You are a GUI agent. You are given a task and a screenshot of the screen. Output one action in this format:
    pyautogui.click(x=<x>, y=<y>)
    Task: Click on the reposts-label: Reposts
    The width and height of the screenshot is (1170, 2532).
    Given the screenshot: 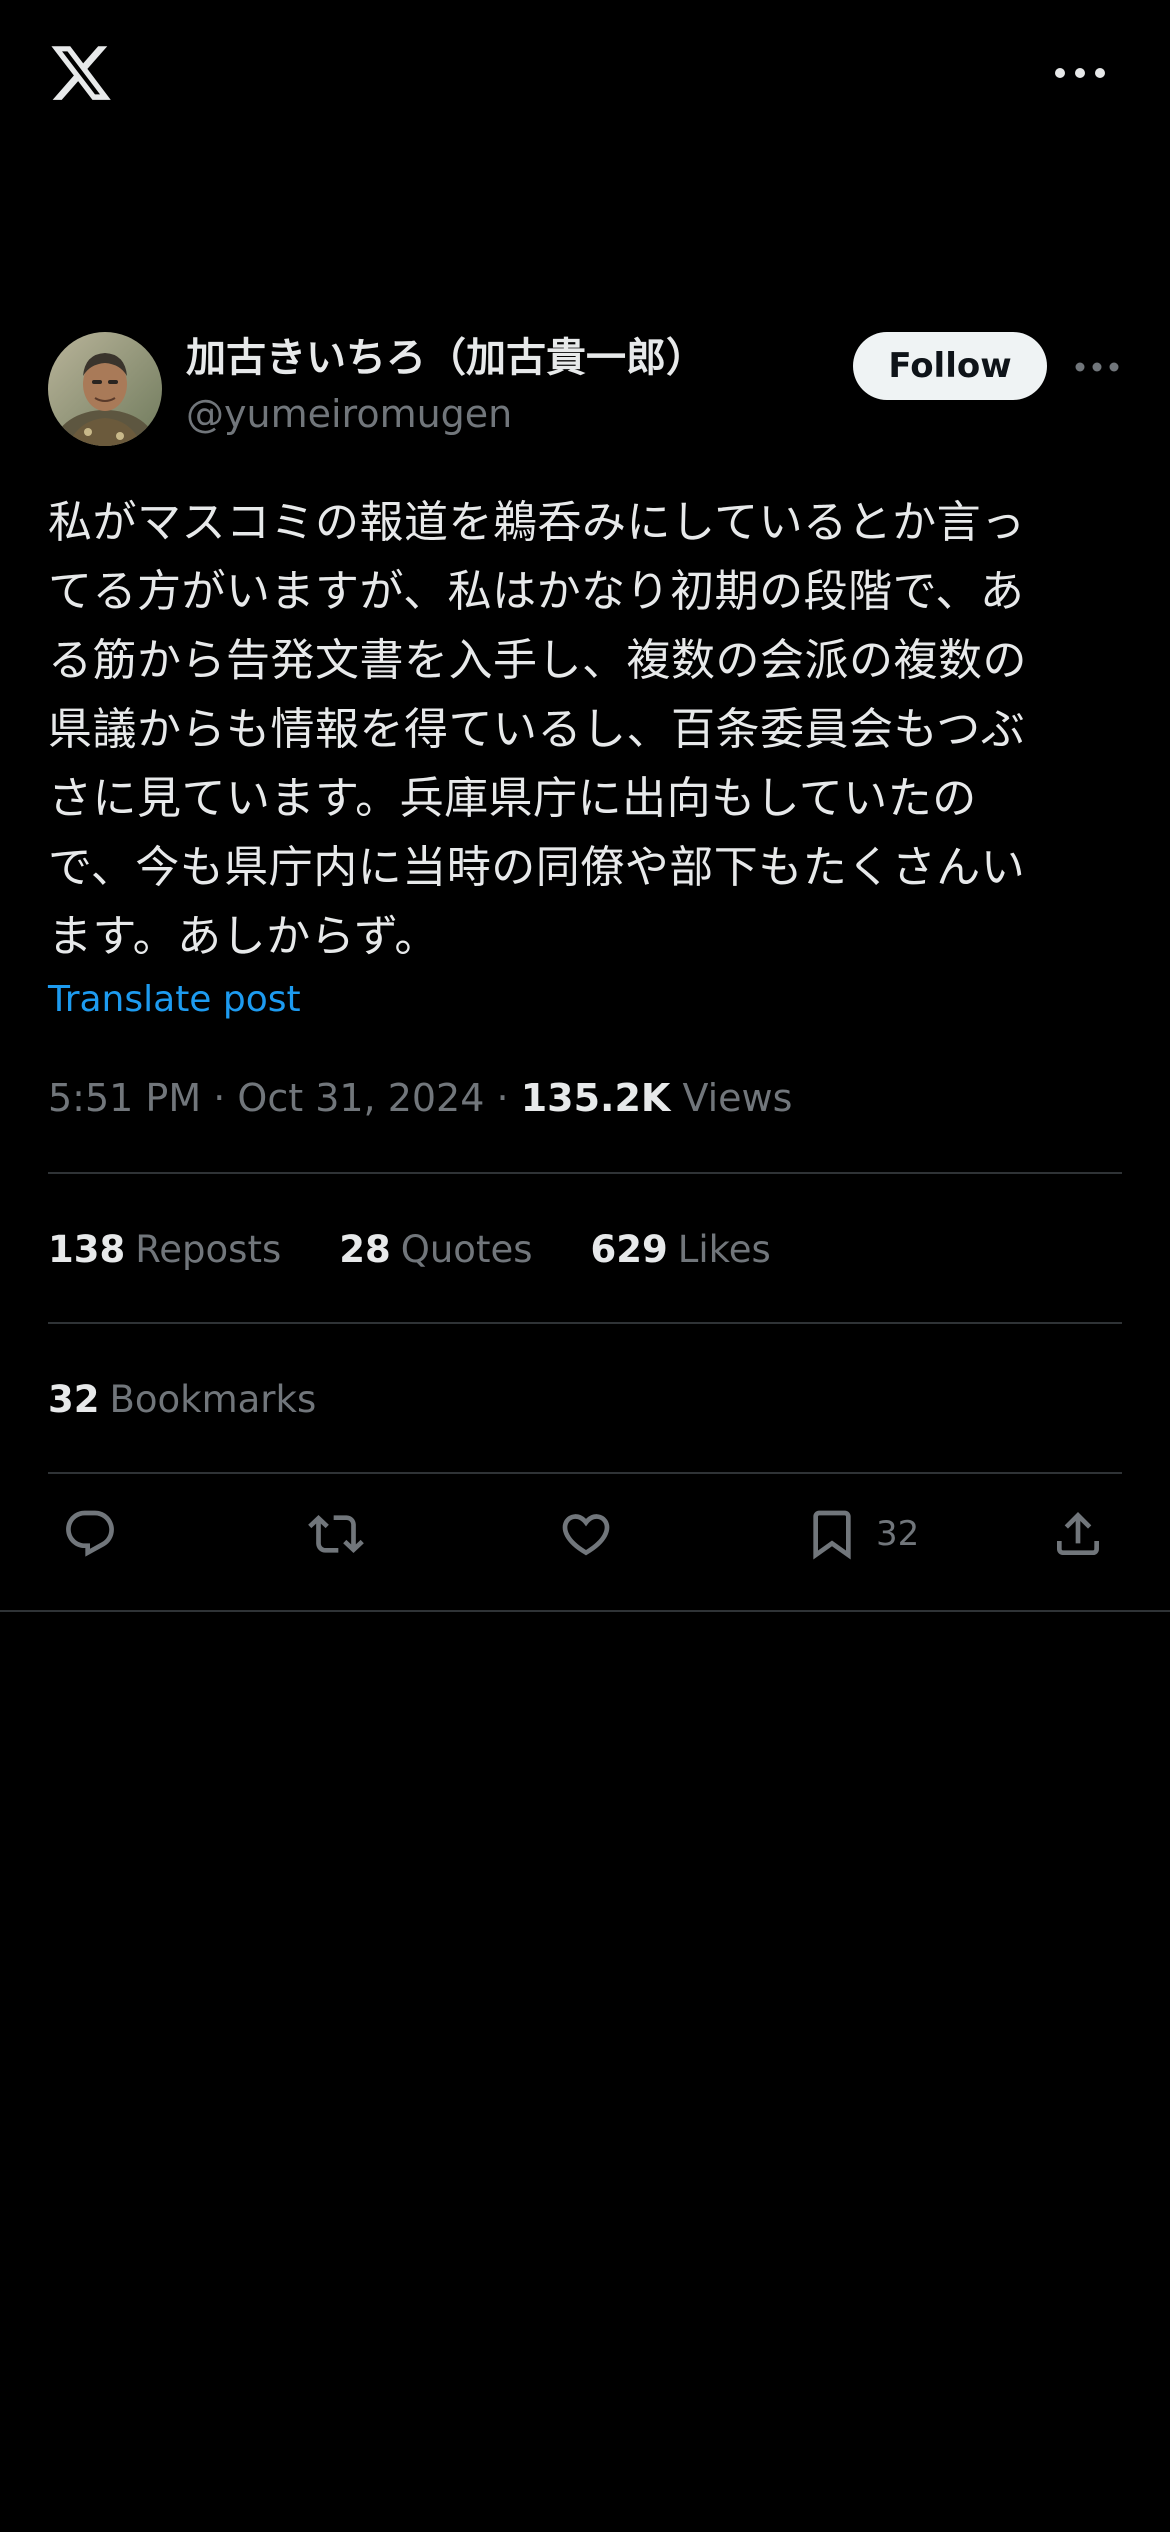 What is the action you would take?
    pyautogui.click(x=208, y=1249)
    